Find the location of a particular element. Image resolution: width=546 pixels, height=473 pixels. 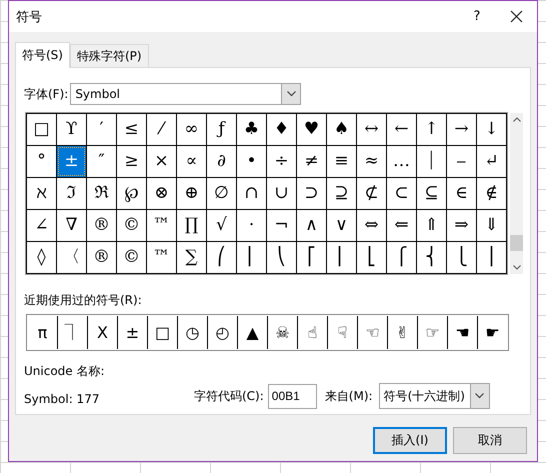

symbol-cell: ← is located at coordinates (401, 129).